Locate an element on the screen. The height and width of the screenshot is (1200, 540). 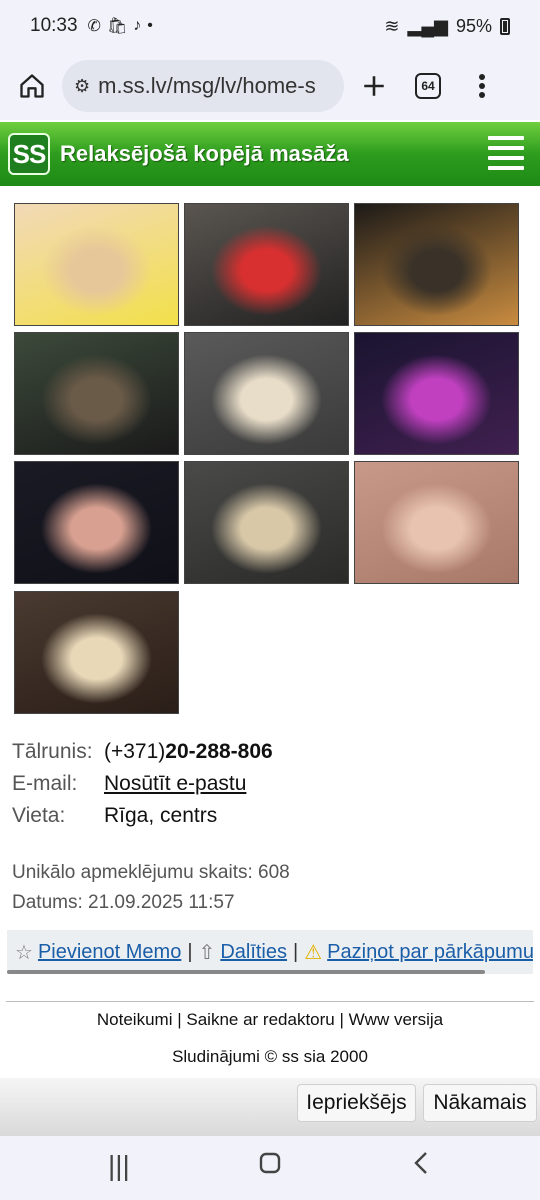
status-time: 10:33 is located at coordinates (54, 25).